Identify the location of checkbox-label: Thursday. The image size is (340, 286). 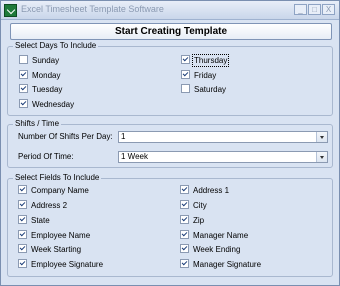
(210, 61).